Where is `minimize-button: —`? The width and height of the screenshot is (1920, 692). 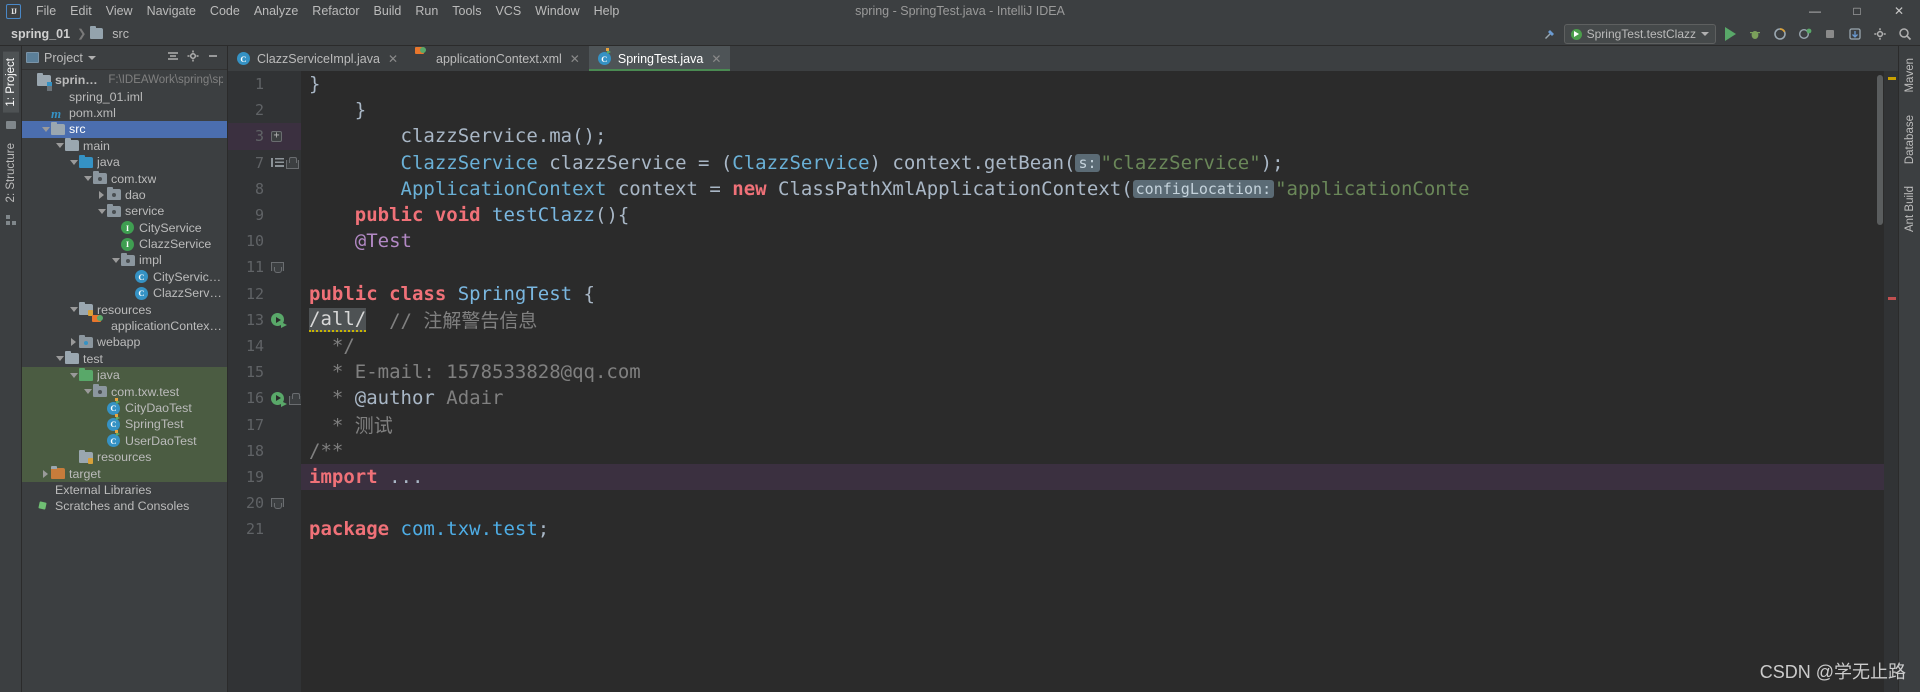 minimize-button: — is located at coordinates (1815, 11).